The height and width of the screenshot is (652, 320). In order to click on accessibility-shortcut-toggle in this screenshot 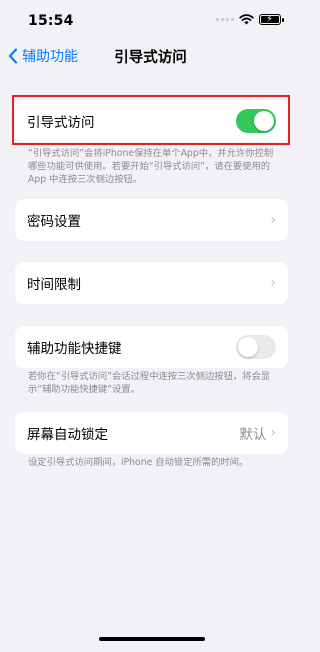, I will do `click(256, 347)`.